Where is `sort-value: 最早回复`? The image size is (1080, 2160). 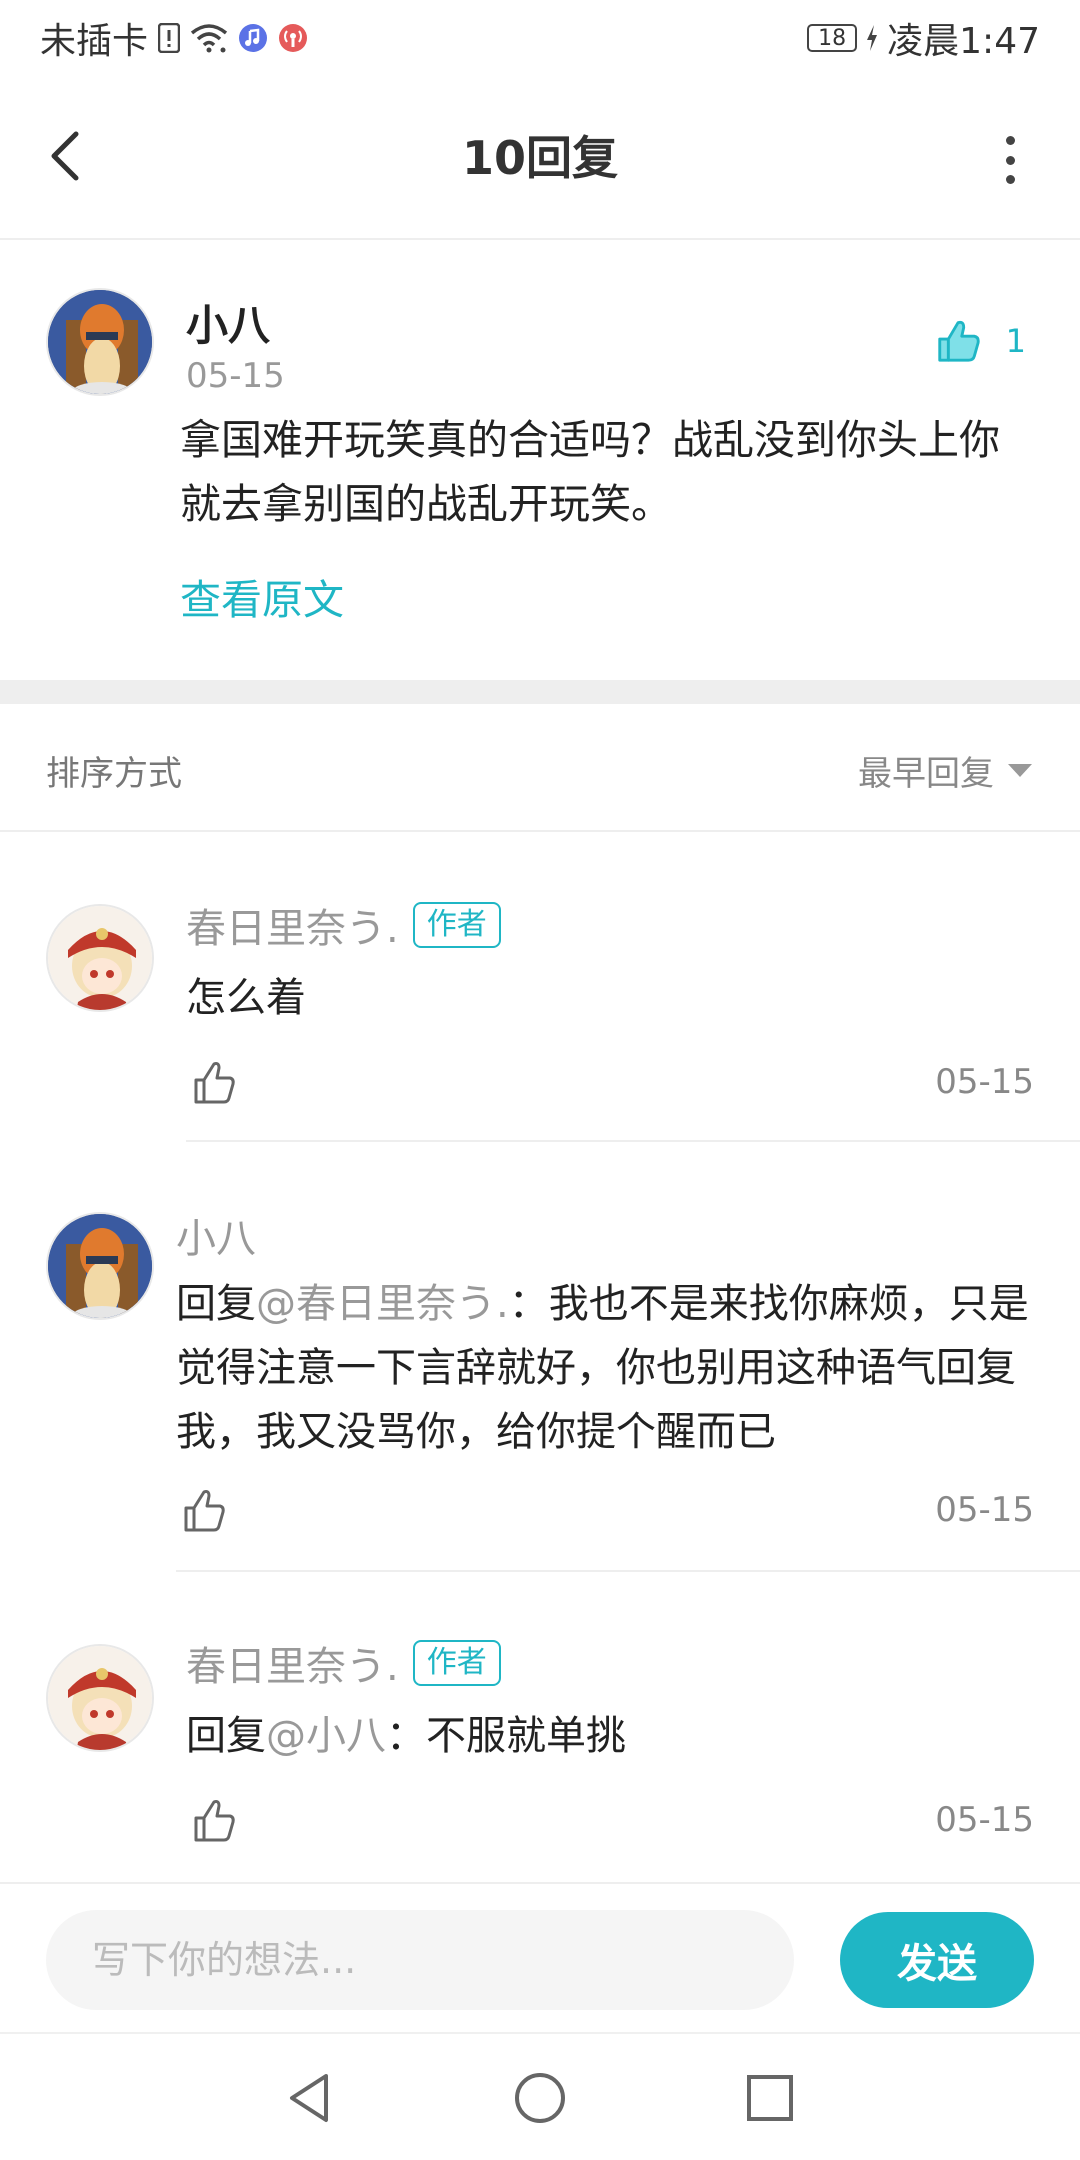 sort-value: 最早回复 is located at coordinates (926, 774).